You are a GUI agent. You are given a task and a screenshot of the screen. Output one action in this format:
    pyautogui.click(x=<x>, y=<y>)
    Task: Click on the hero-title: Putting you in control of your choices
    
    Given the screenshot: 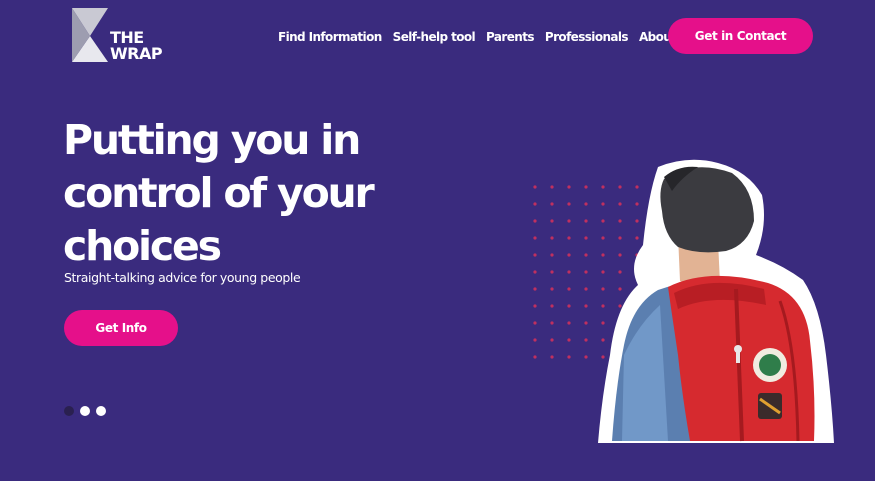 What is the action you would take?
    pyautogui.click(x=243, y=193)
    